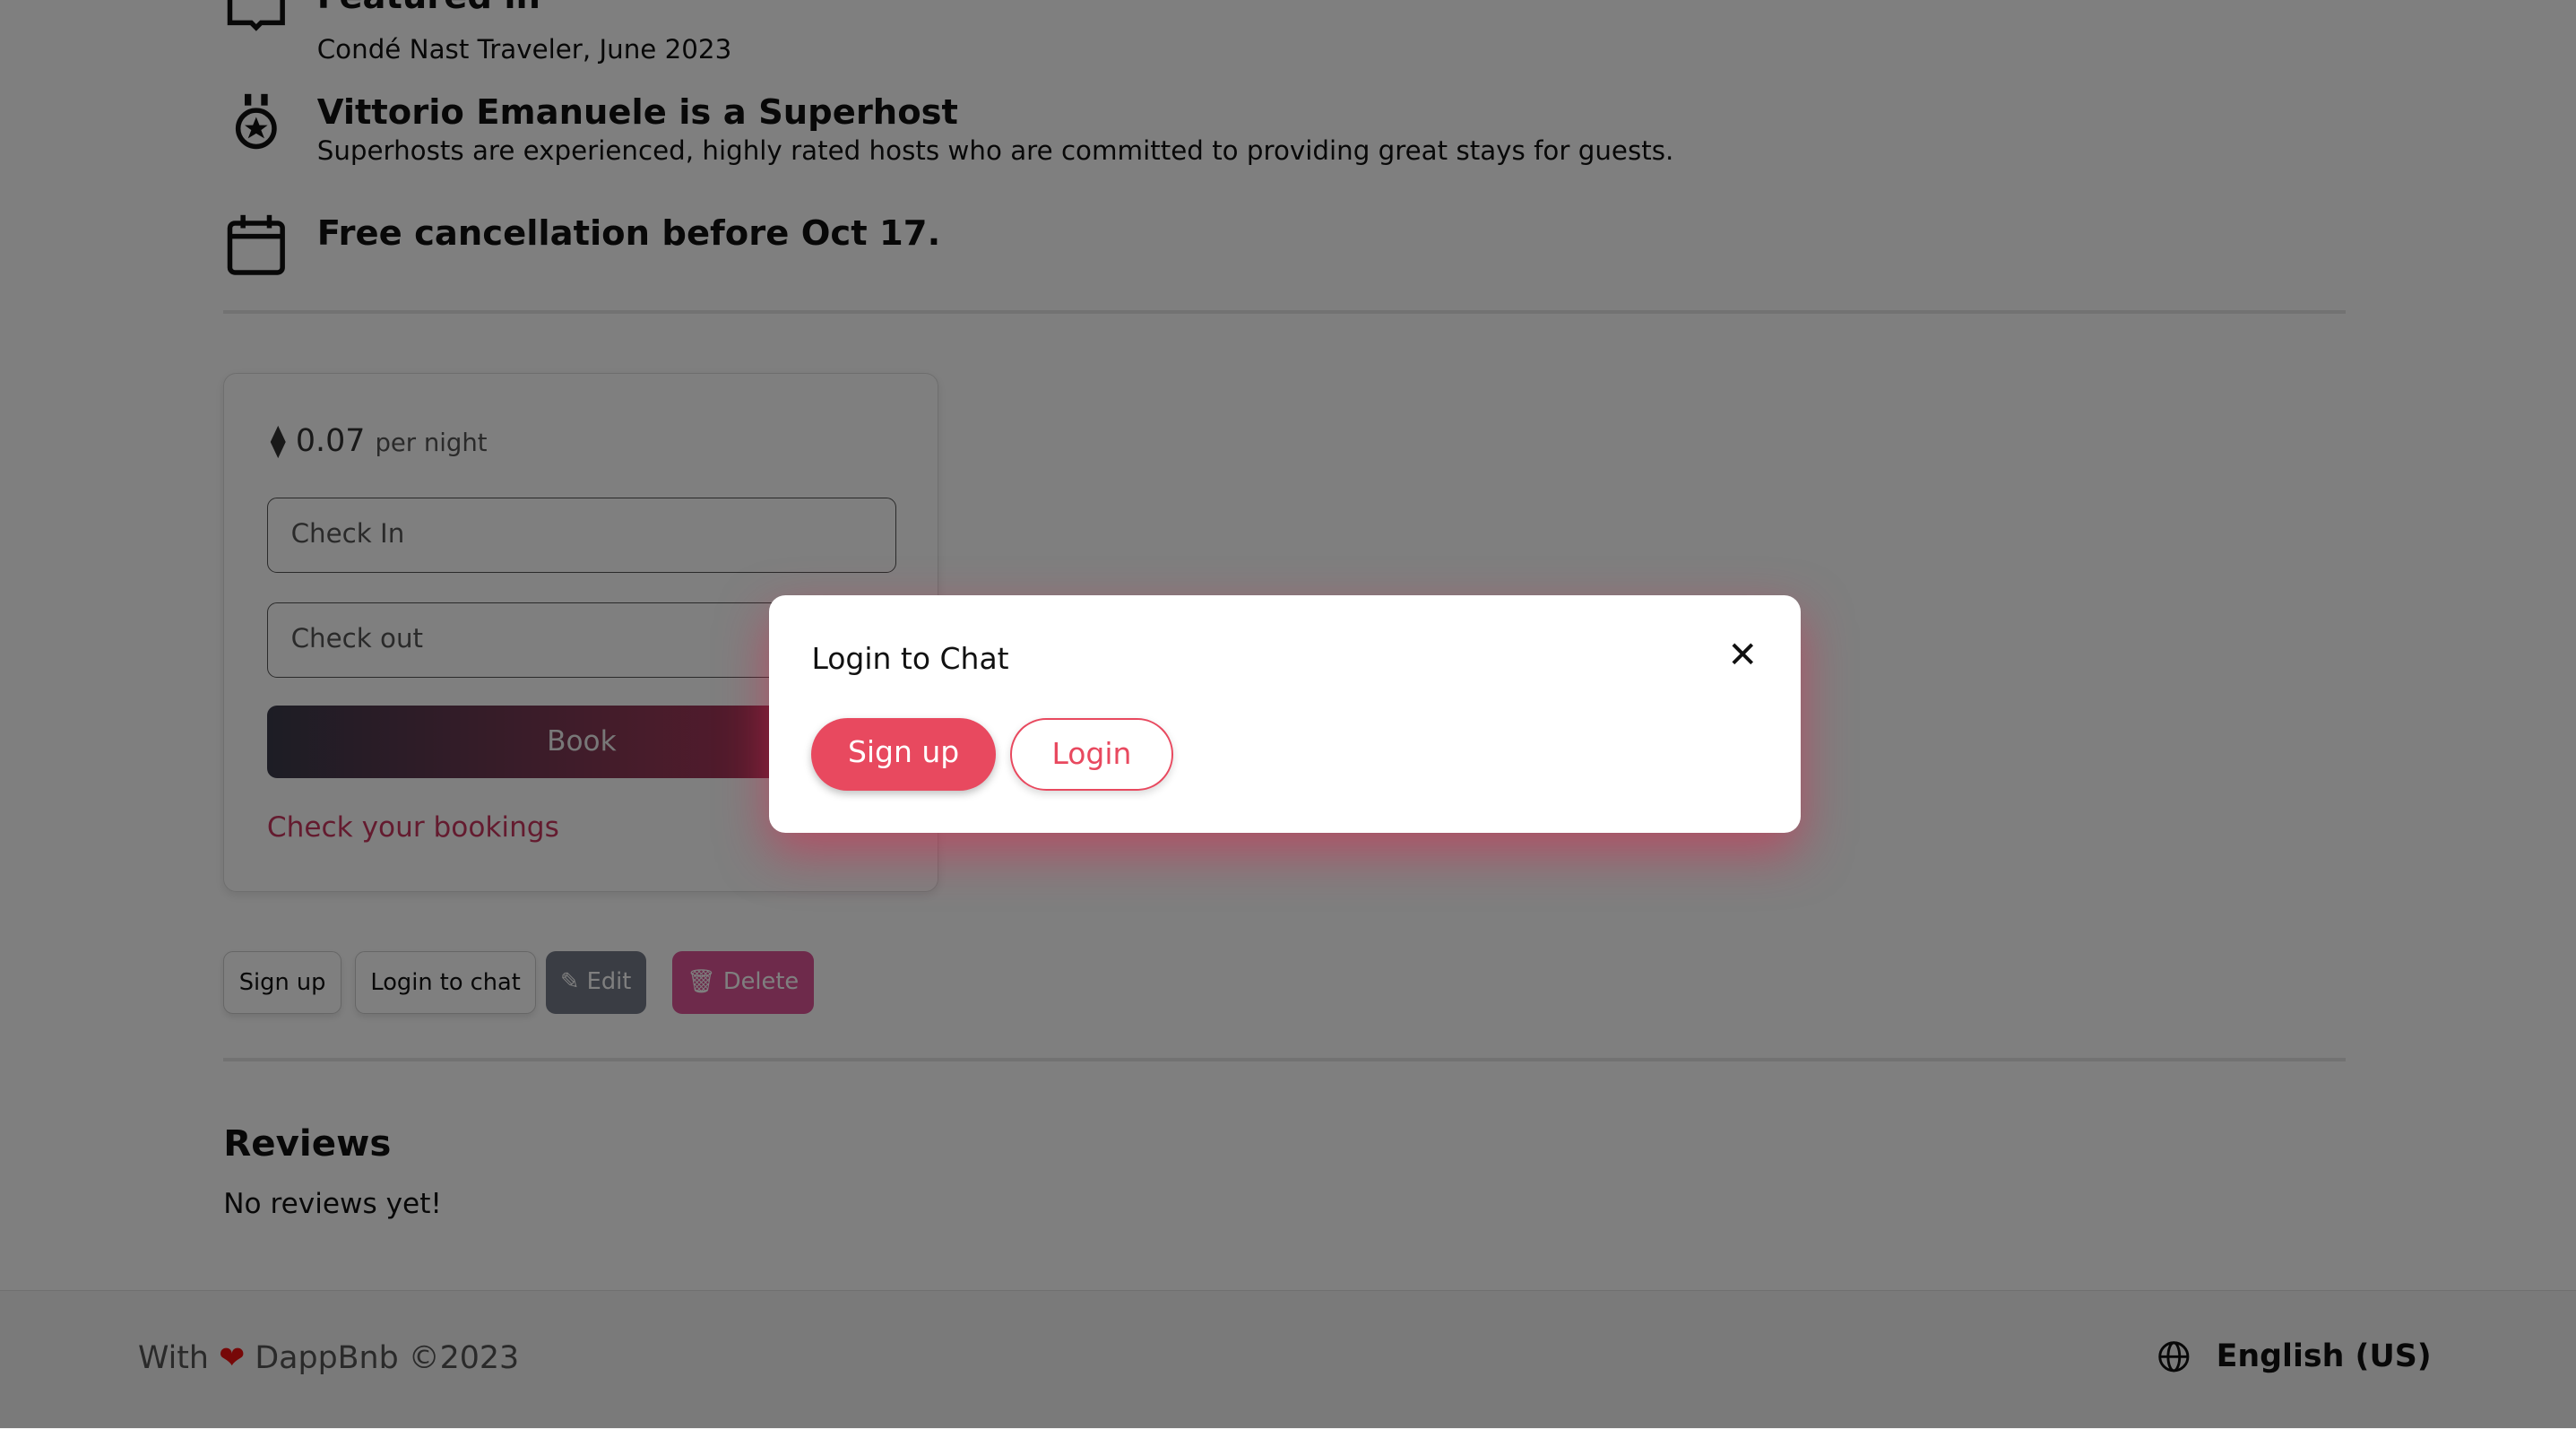 The height and width of the screenshot is (1429, 2576). Describe the element at coordinates (1091, 754) in the screenshot. I see `modal-login-button: Login` at that location.